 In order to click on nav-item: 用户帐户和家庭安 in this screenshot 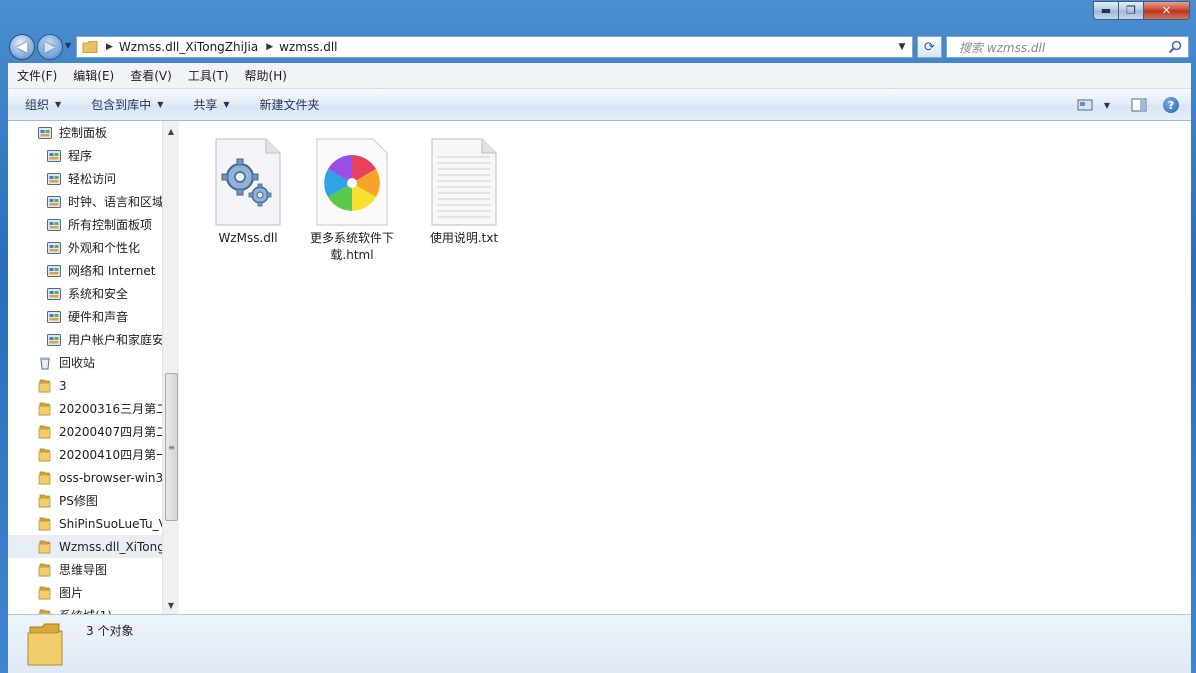, I will do `click(85, 339)`.